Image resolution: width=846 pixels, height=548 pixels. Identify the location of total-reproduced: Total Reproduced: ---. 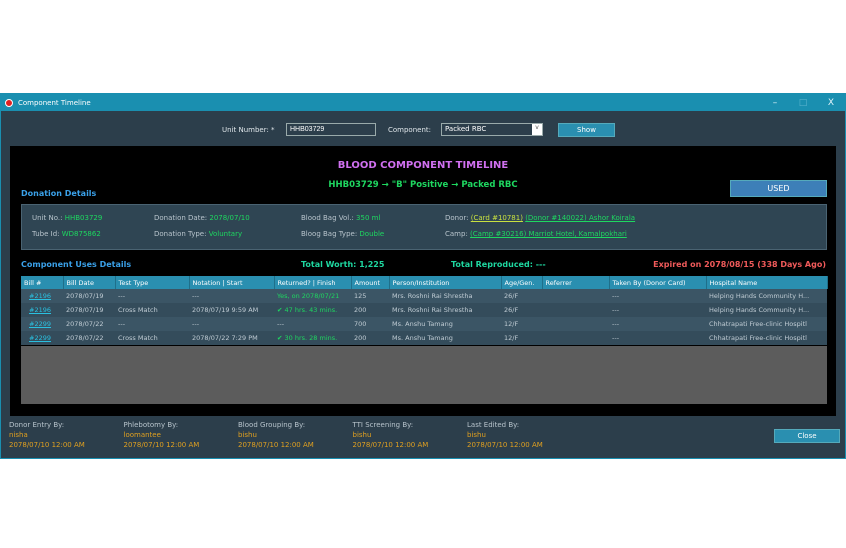
(498, 264).